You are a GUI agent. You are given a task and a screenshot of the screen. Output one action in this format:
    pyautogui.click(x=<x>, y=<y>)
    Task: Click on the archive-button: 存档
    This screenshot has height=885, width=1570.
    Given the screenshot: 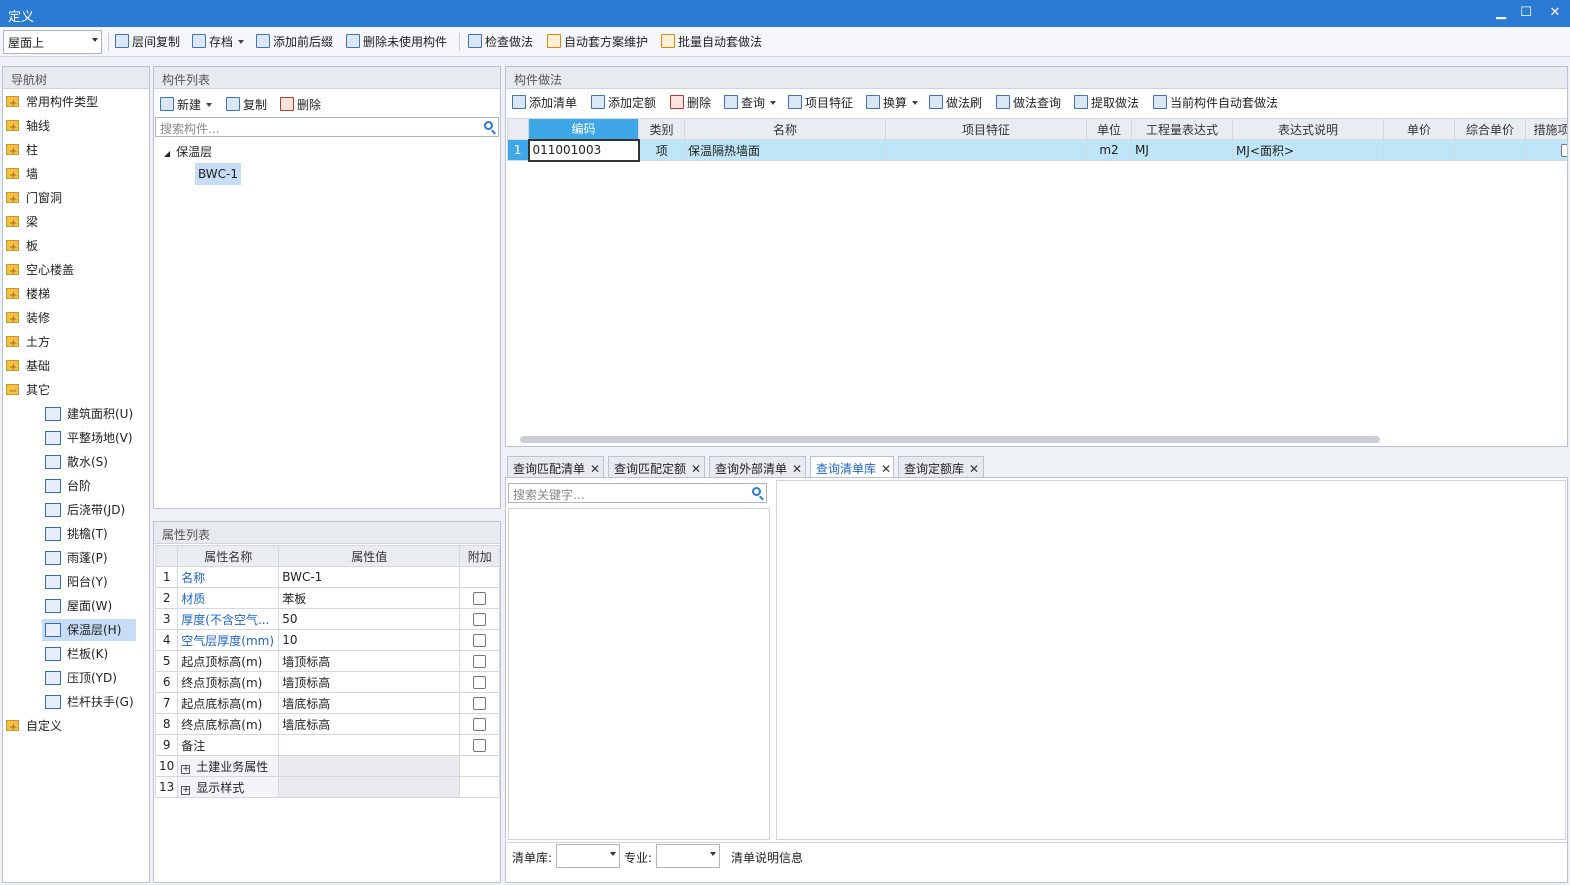 What is the action you would take?
    pyautogui.click(x=218, y=42)
    